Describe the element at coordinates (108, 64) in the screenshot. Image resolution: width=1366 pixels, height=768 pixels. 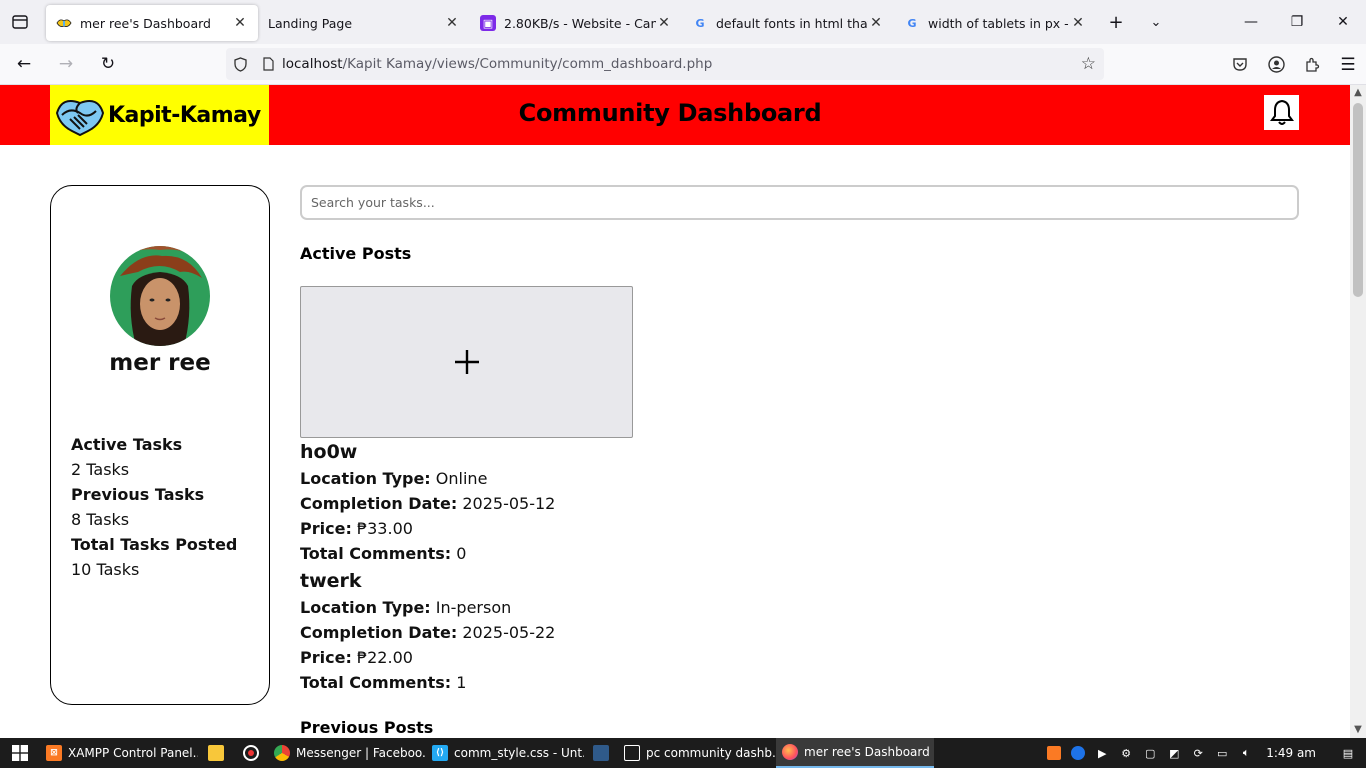
I see `reload-icon: ↻` at that location.